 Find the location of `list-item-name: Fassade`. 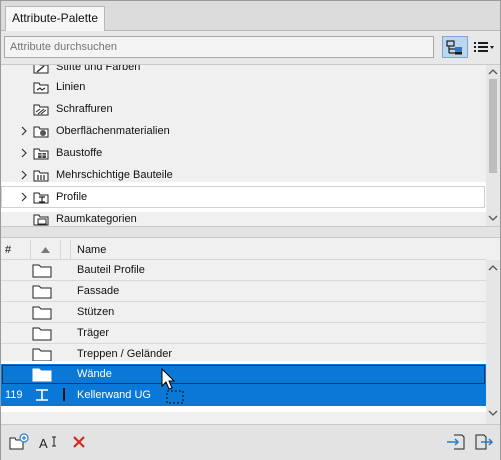

list-item-name: Fassade is located at coordinates (98, 291).